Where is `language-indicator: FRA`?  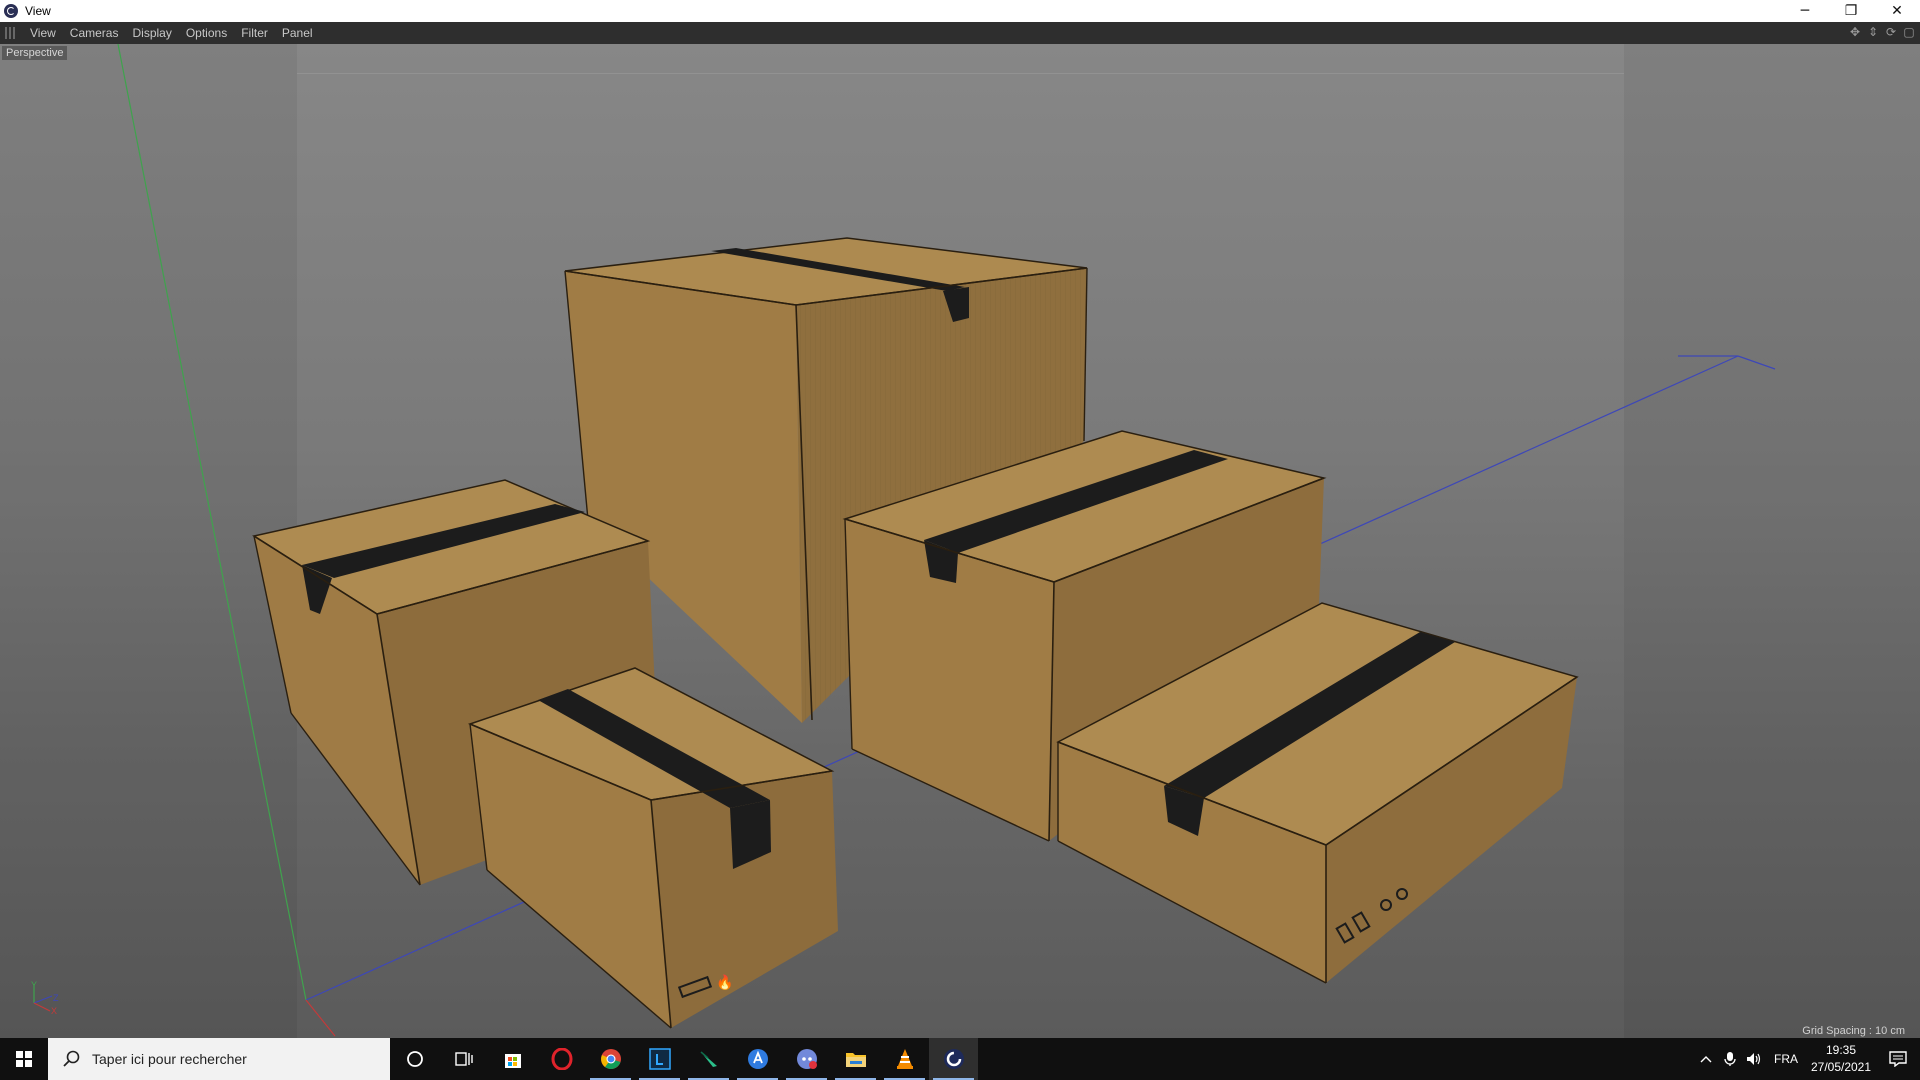 language-indicator: FRA is located at coordinates (1786, 1059).